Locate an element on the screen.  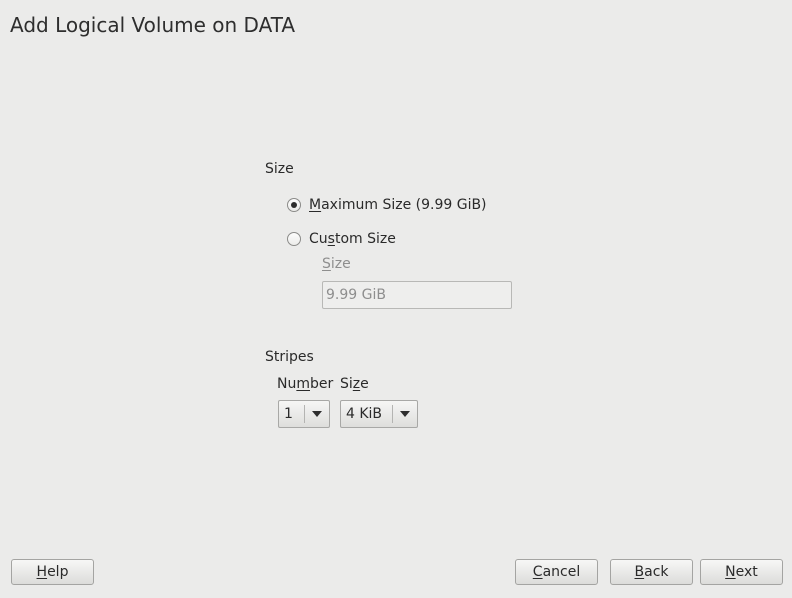
back-button: Back is located at coordinates (651, 572).